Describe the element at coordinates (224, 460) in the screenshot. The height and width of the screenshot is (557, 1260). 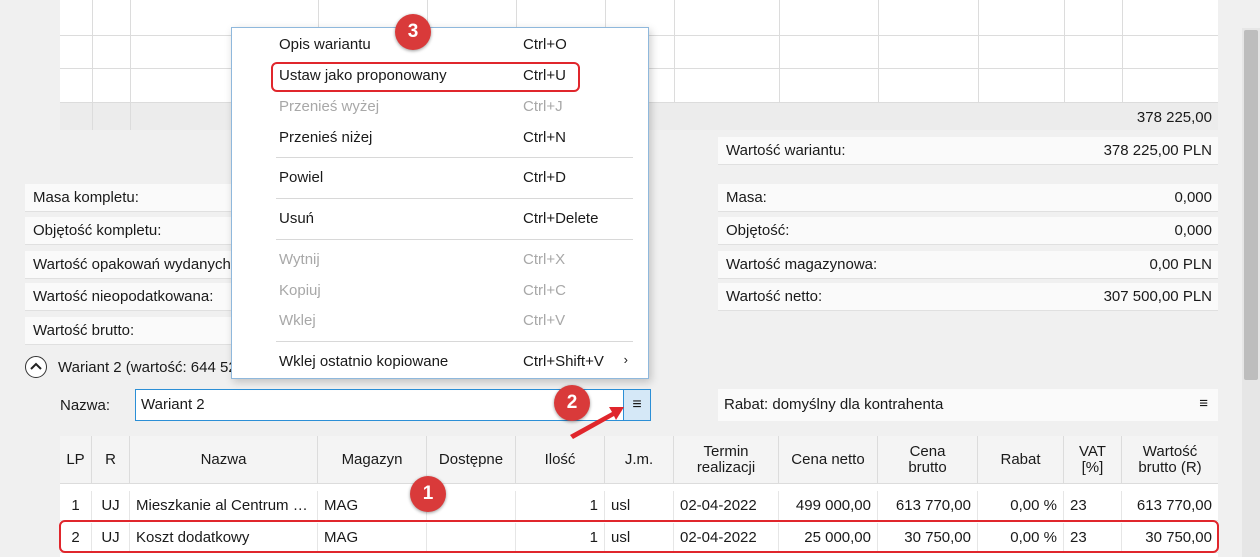
I see `col-name: Nazwa` at that location.